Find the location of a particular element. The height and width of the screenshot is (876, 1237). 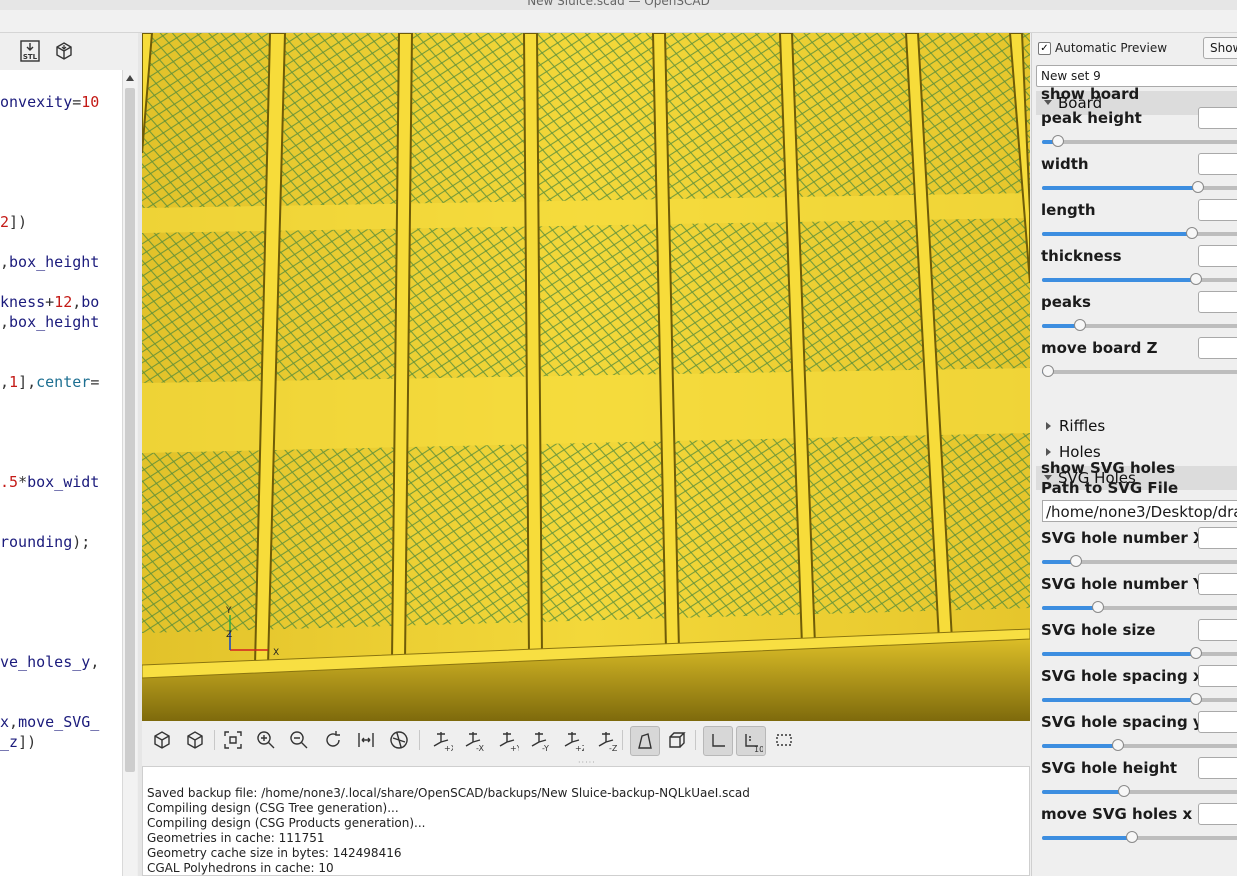

window-titlebar: New Sluice.scad — OpenSCAD is located at coordinates (618, 5).